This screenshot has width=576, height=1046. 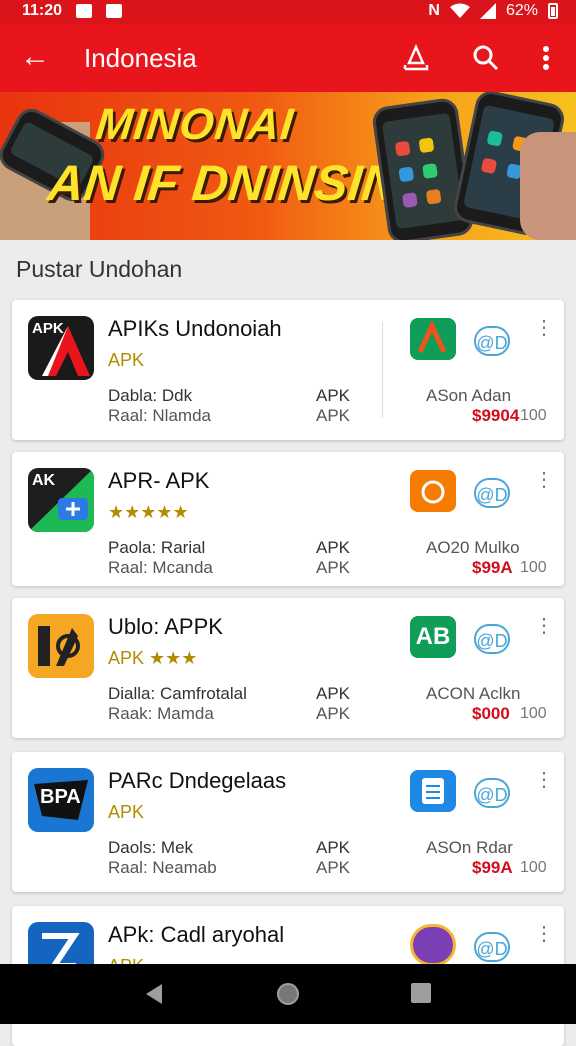 What do you see at coordinates (60, 797) in the screenshot?
I see `app-icon-label: BPA` at bounding box center [60, 797].